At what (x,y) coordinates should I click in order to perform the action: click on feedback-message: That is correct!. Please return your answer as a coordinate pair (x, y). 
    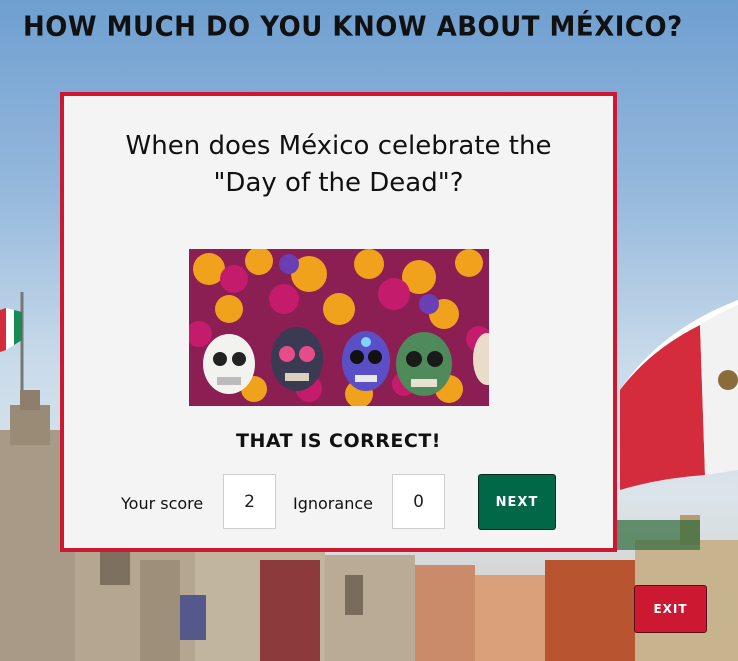
    Looking at the image, I should click on (338, 441).